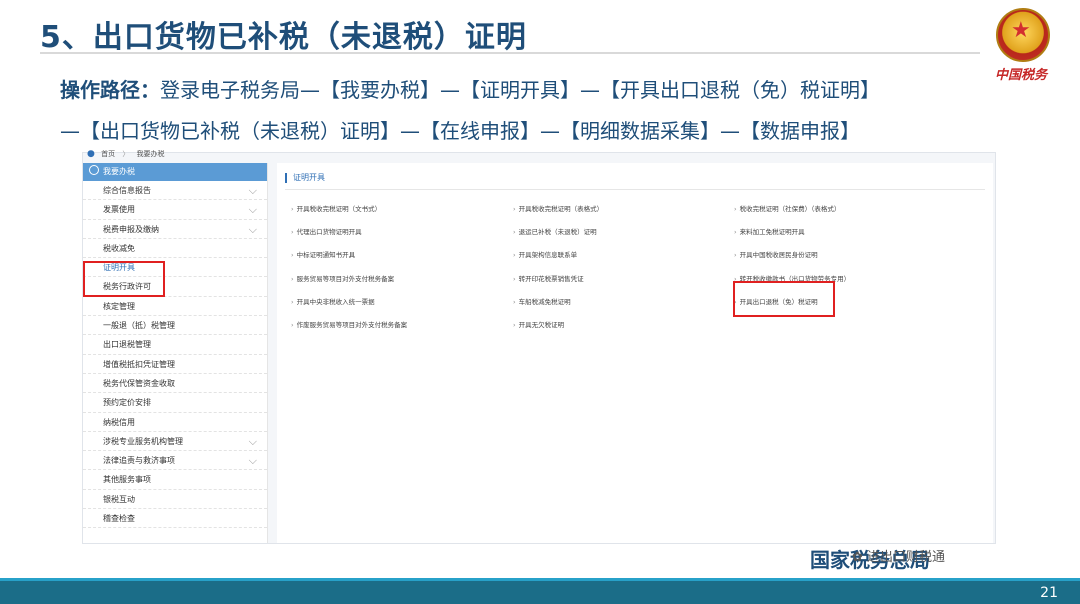 This screenshot has width=1080, height=604. I want to click on certificate-link: › 开具无欠税证明, so click(538, 324).